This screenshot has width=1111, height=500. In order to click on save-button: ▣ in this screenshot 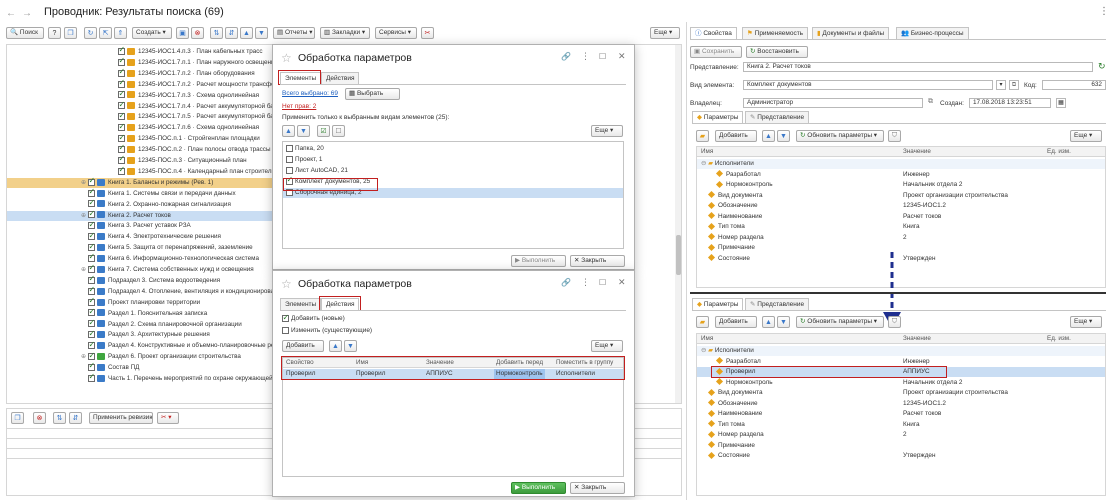, I will do `click(182, 33)`.